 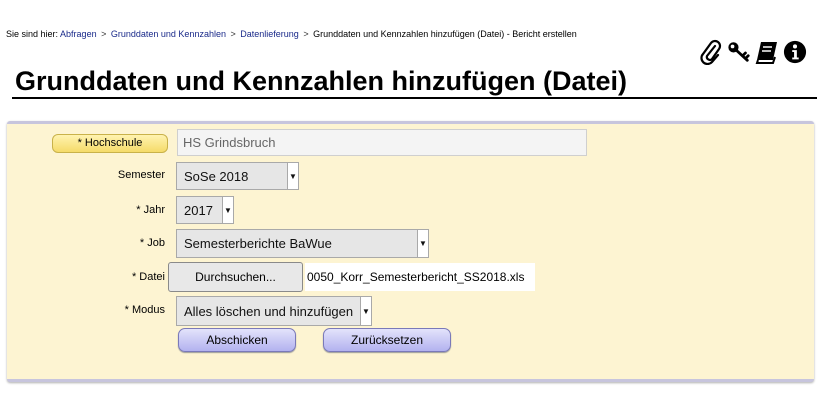 I want to click on breadcrumb-prefix: Sie sind hier:, so click(x=32, y=34).